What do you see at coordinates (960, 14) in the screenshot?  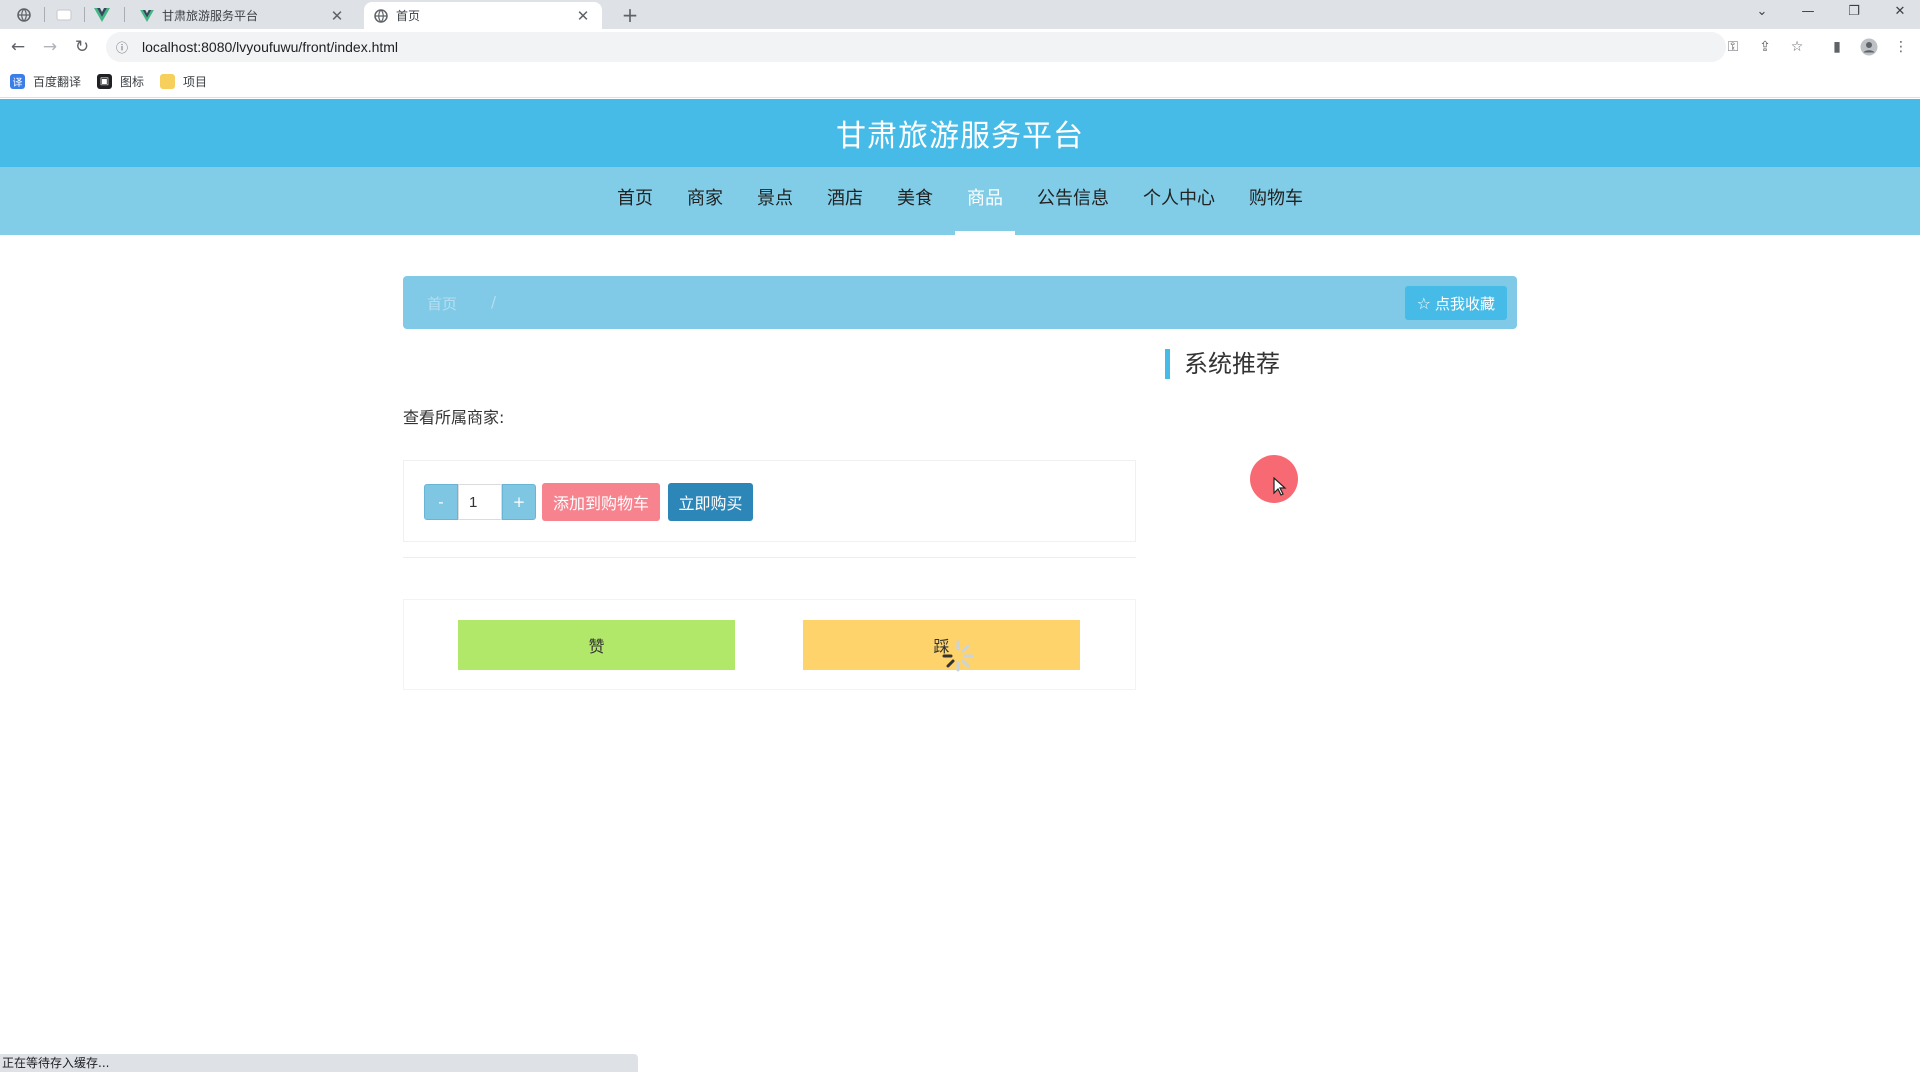 I see `browser-tabstrip: 甘肃旅游服务平台 ✕ 首页 ✕ + ⌄ — ❐ ✕` at bounding box center [960, 14].